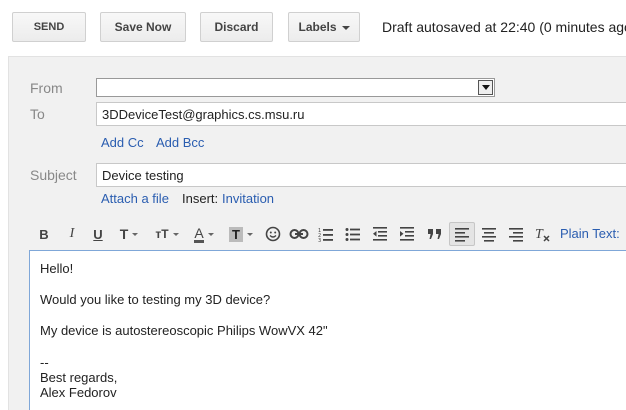 The height and width of the screenshot is (410, 626). What do you see at coordinates (485, 87) in the screenshot?
I see `dropdown-arrow-icon` at bounding box center [485, 87].